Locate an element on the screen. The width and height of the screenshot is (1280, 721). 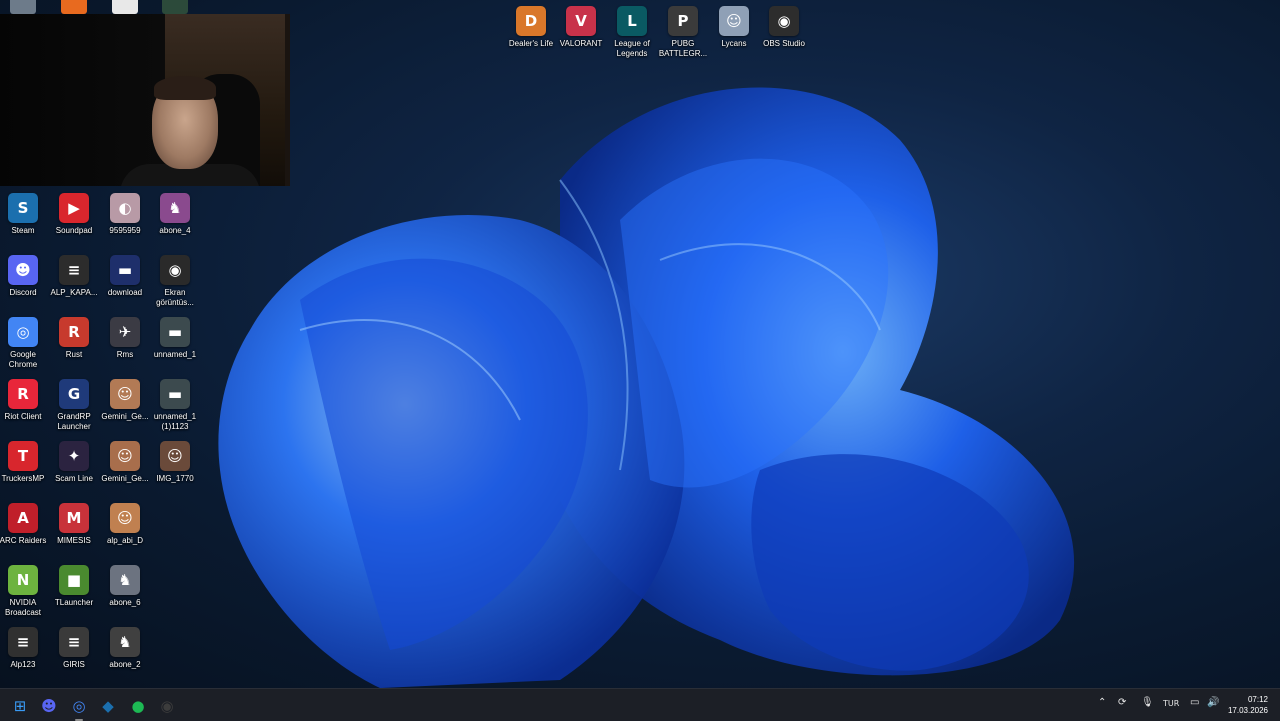
desktop-shortcut: ♞ abone_6 is located at coordinates (125, 586).